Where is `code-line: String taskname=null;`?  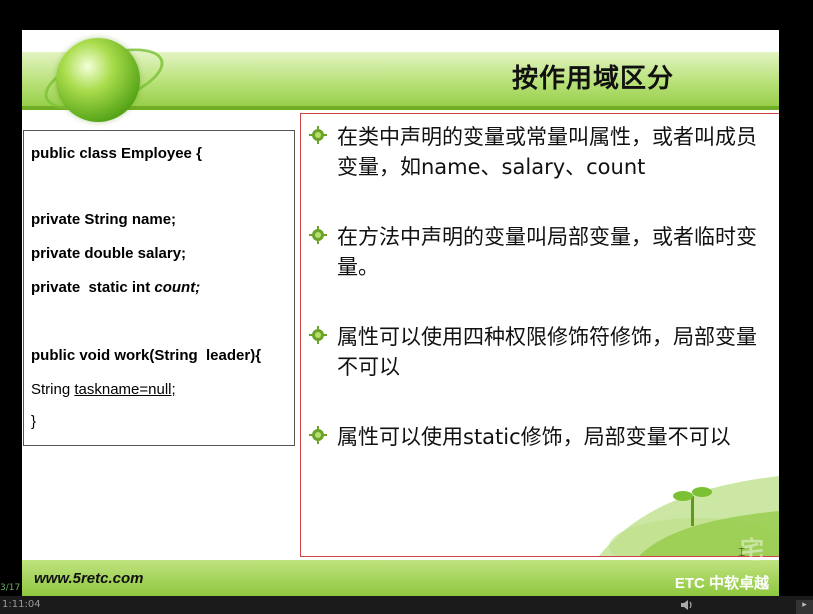 code-line: String taskname=null; is located at coordinates (103, 389).